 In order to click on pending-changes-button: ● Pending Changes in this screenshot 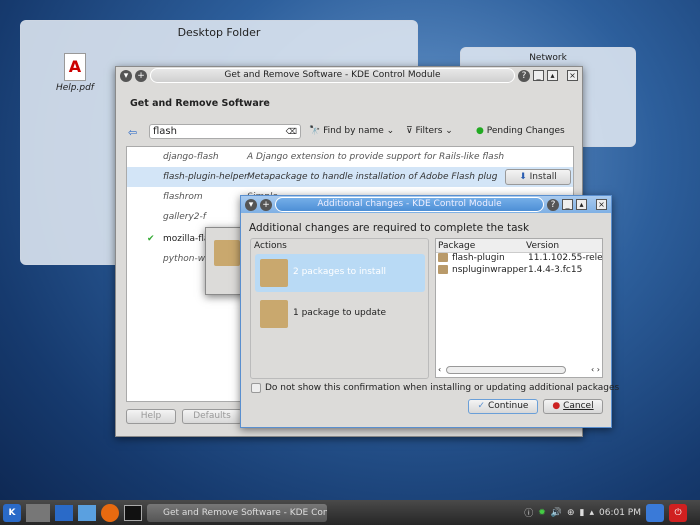, I will do `click(520, 131)`.